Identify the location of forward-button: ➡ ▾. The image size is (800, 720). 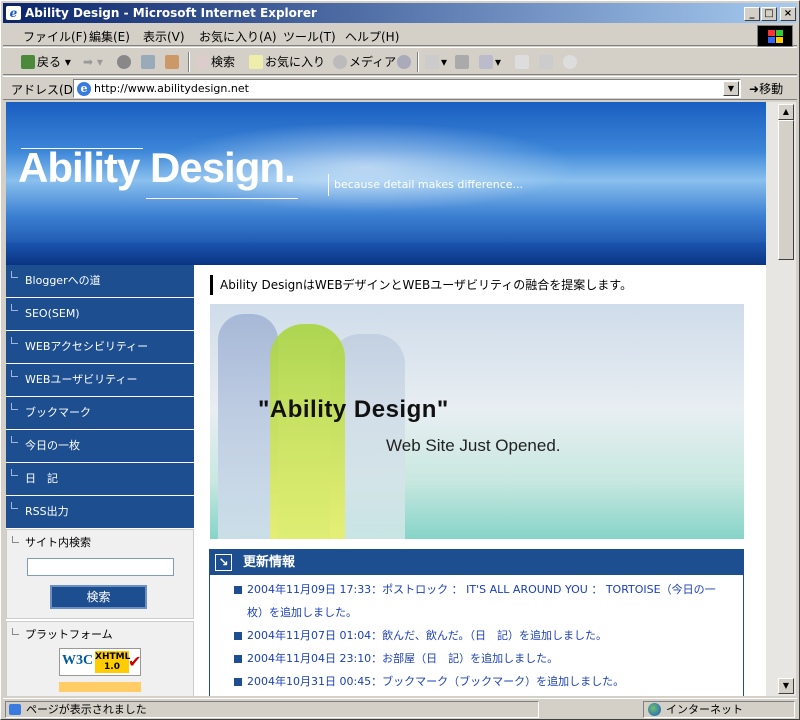
(93, 62).